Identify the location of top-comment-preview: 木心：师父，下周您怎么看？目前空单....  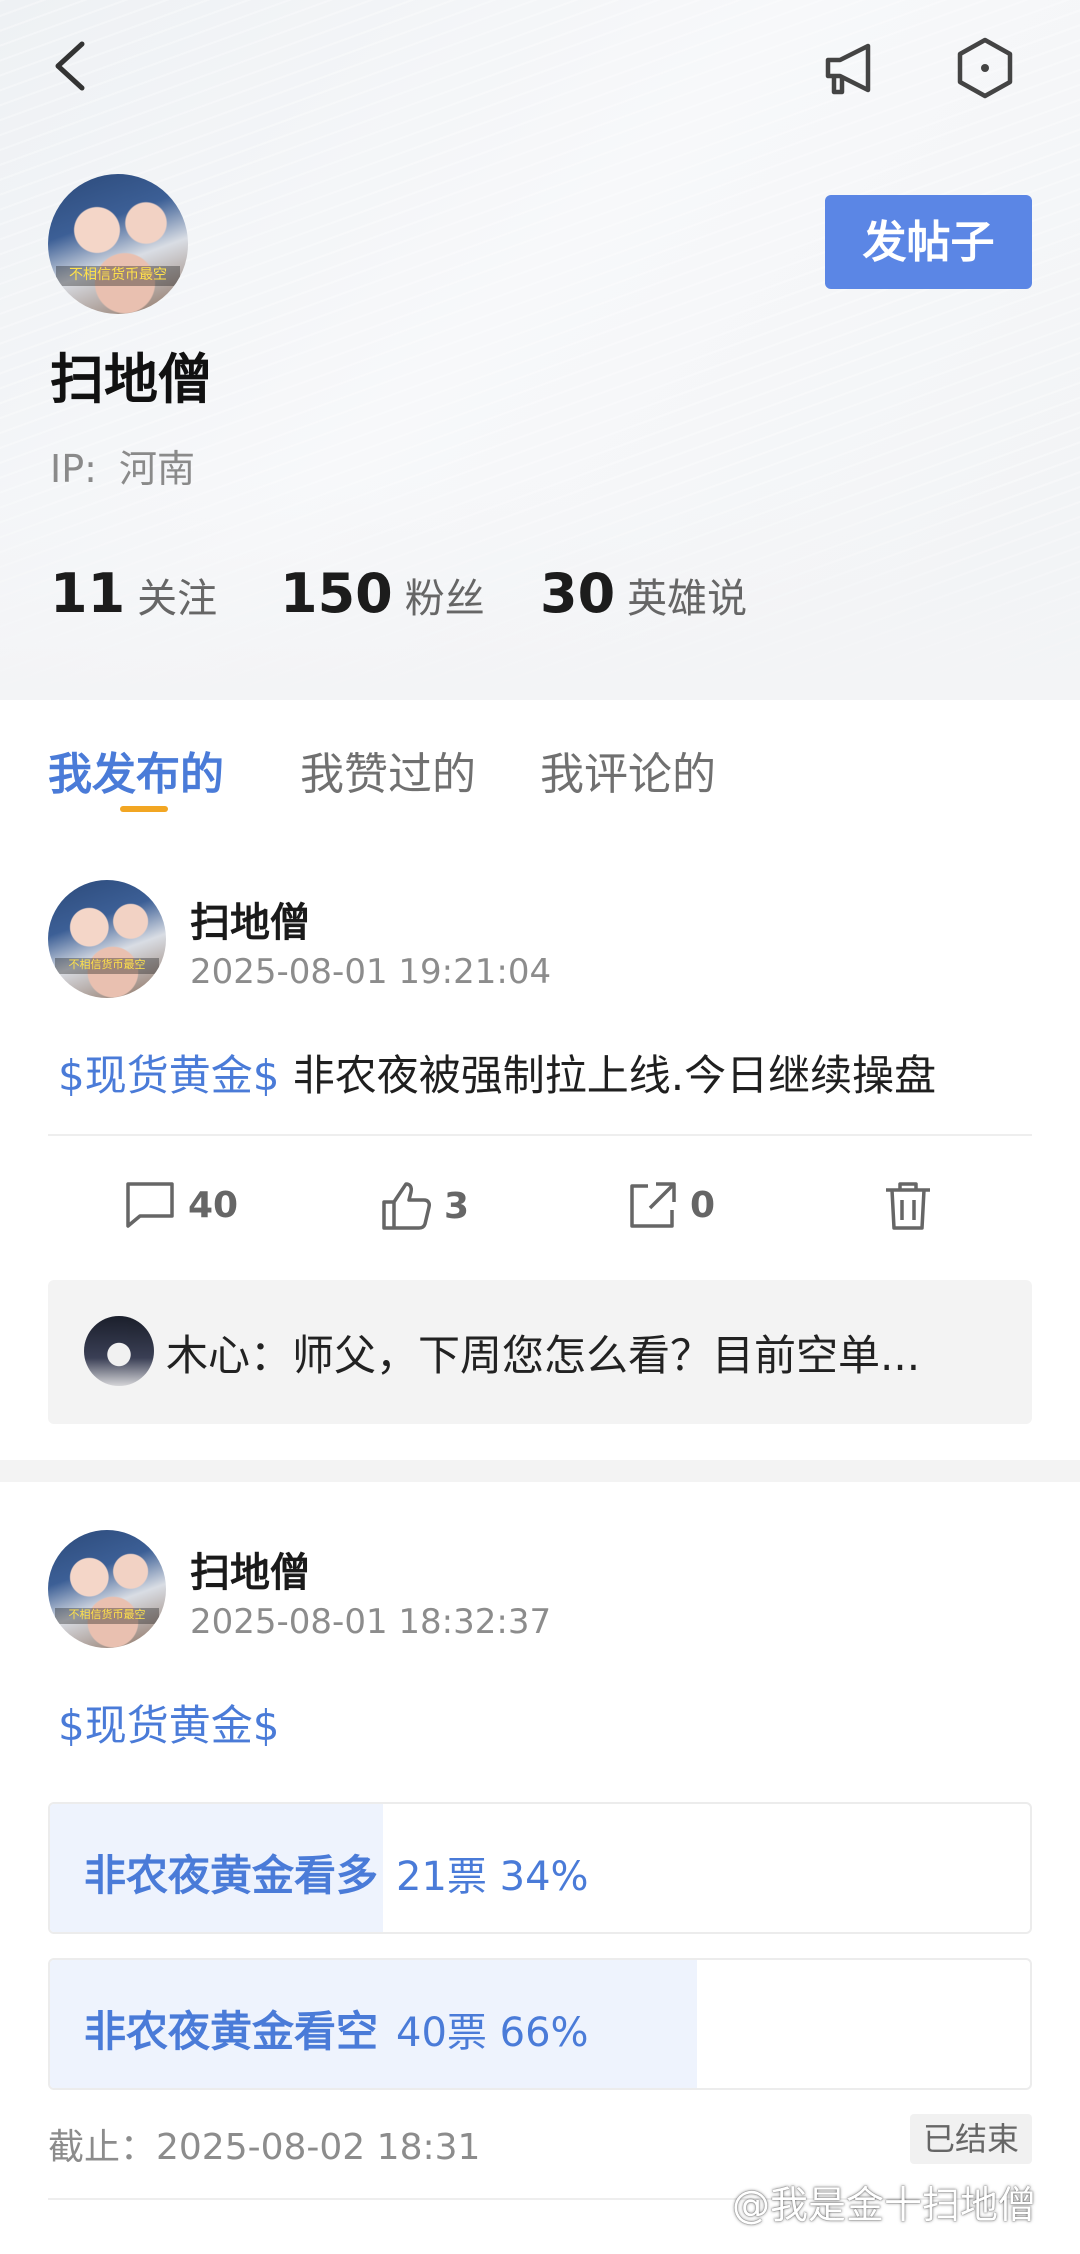
(540, 1352).